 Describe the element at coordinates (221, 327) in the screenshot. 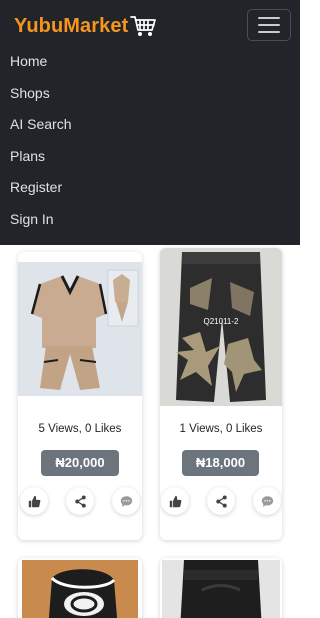

I see `product-image: Q21011-2` at that location.